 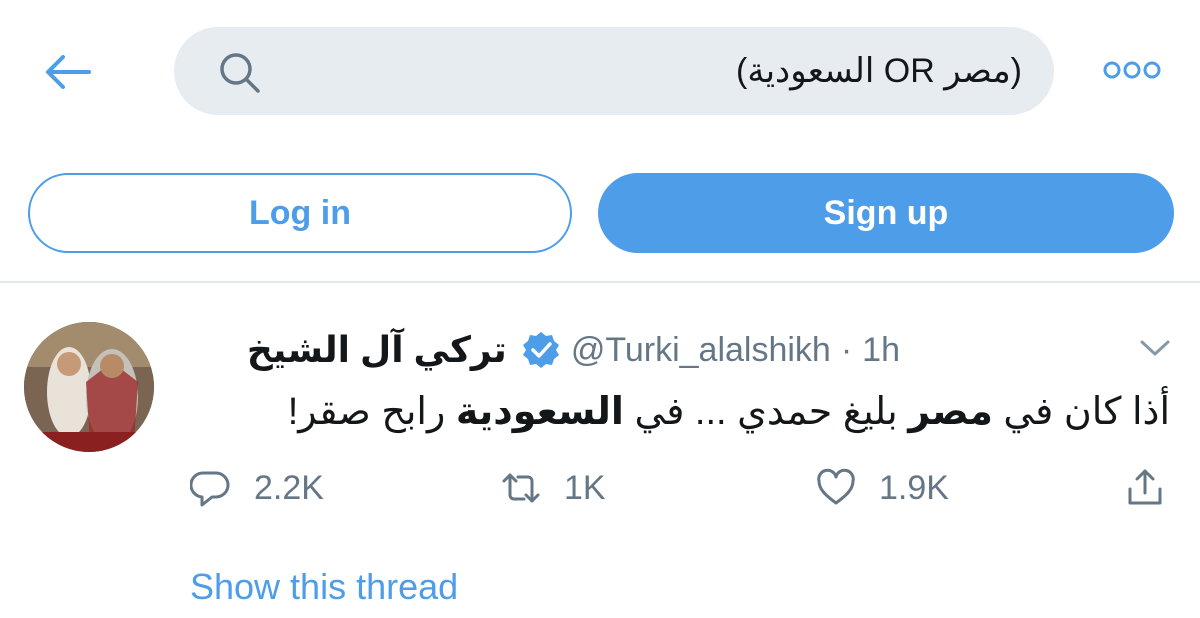 I want to click on like-button: 1.9K, so click(x=882, y=488).